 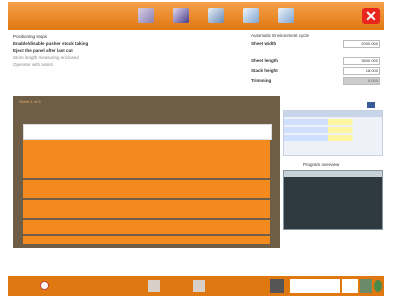 I want to click on program-header-row, so click(x=333, y=174).